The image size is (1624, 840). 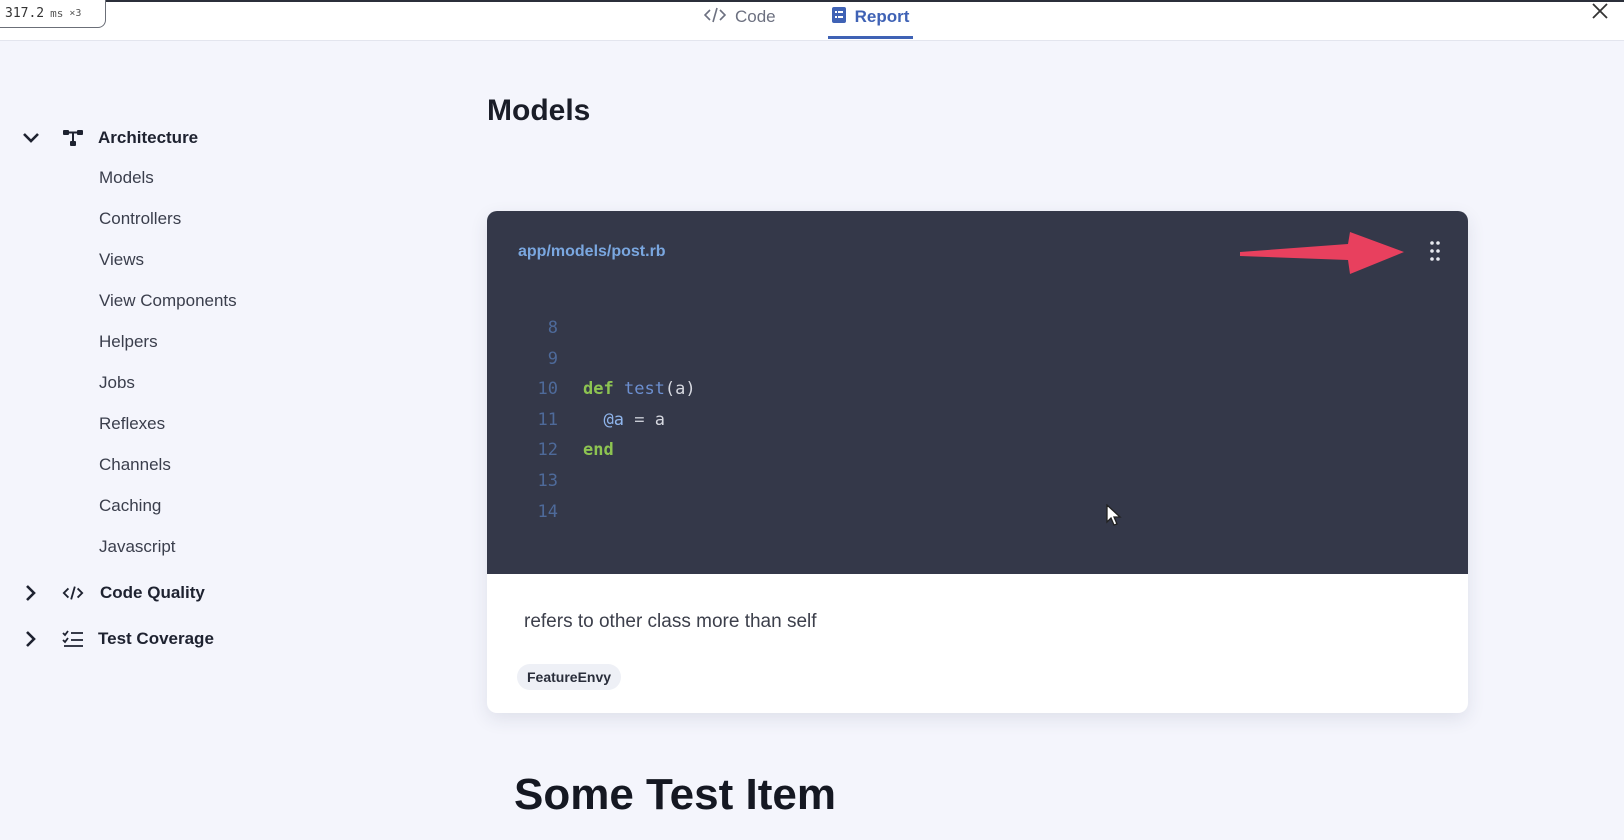 What do you see at coordinates (569, 677) in the screenshot?
I see `issue-tag: FeatureEnvy` at bounding box center [569, 677].